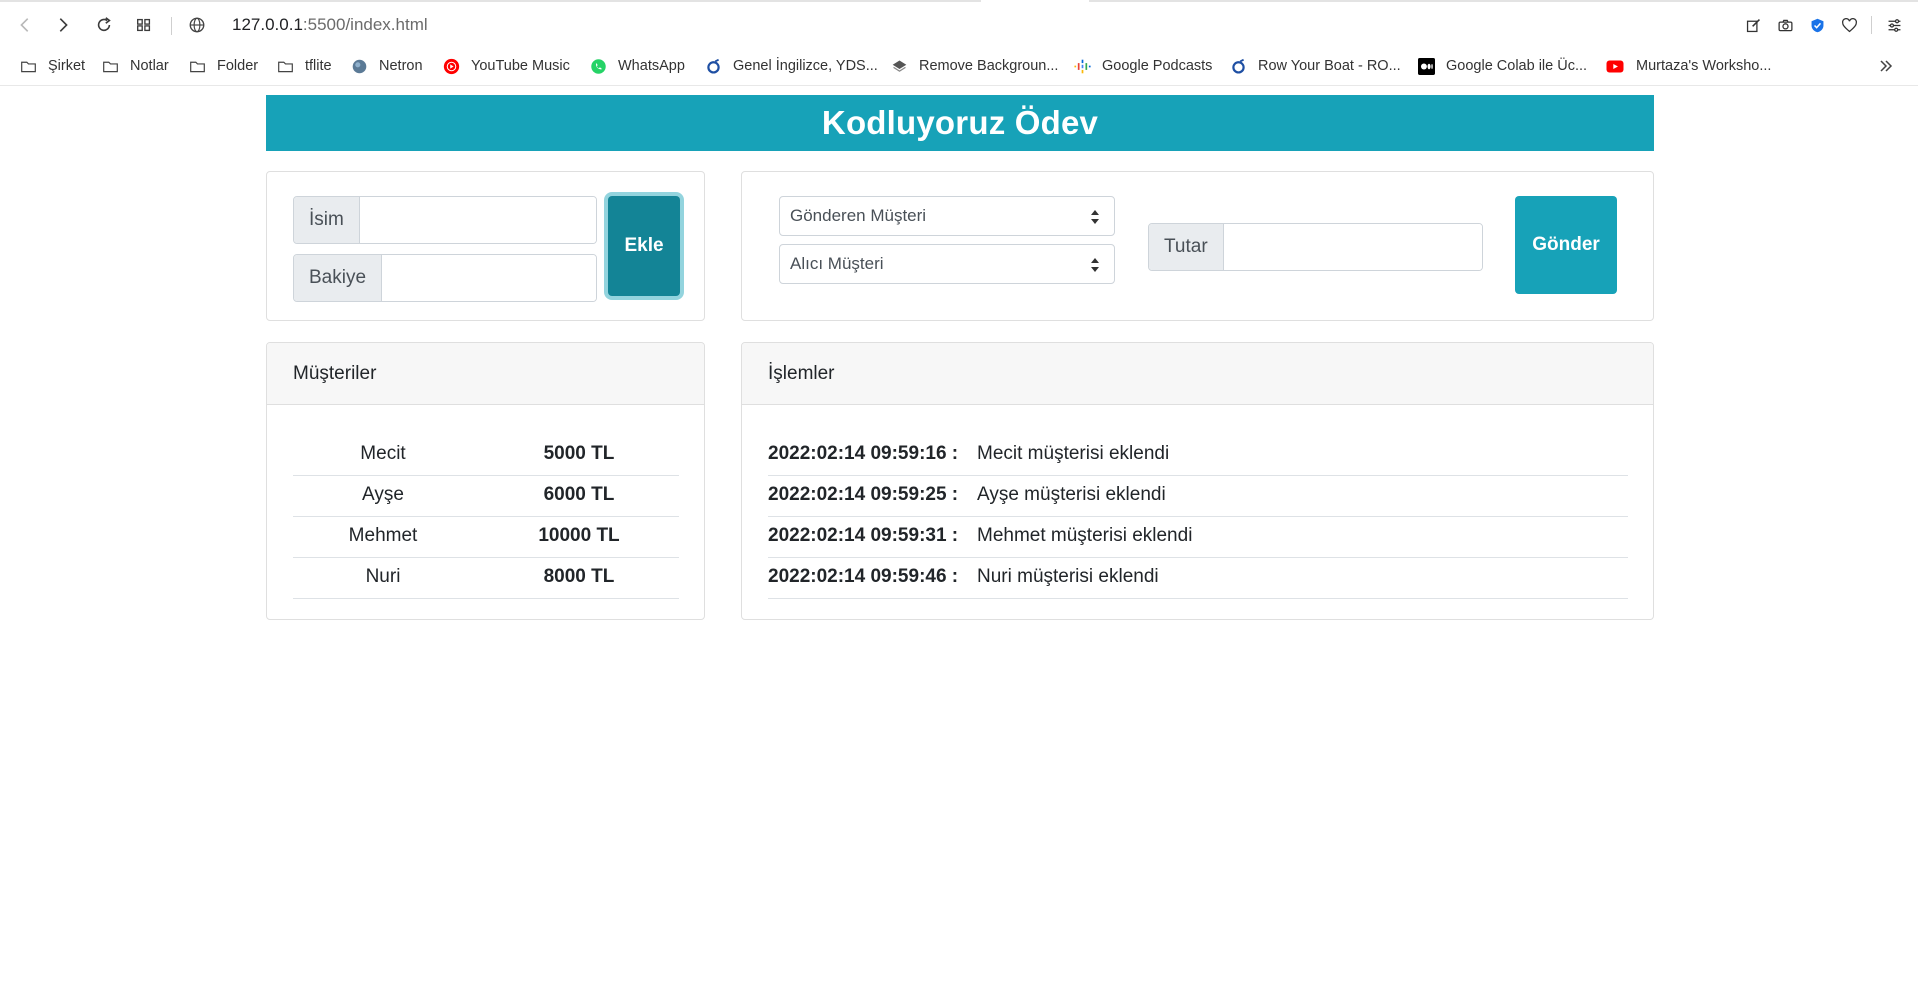 The height and width of the screenshot is (993, 1918). Describe the element at coordinates (1085, 535) in the screenshot. I see `transaction-message: Mehmet müşterisi eklendi` at that location.